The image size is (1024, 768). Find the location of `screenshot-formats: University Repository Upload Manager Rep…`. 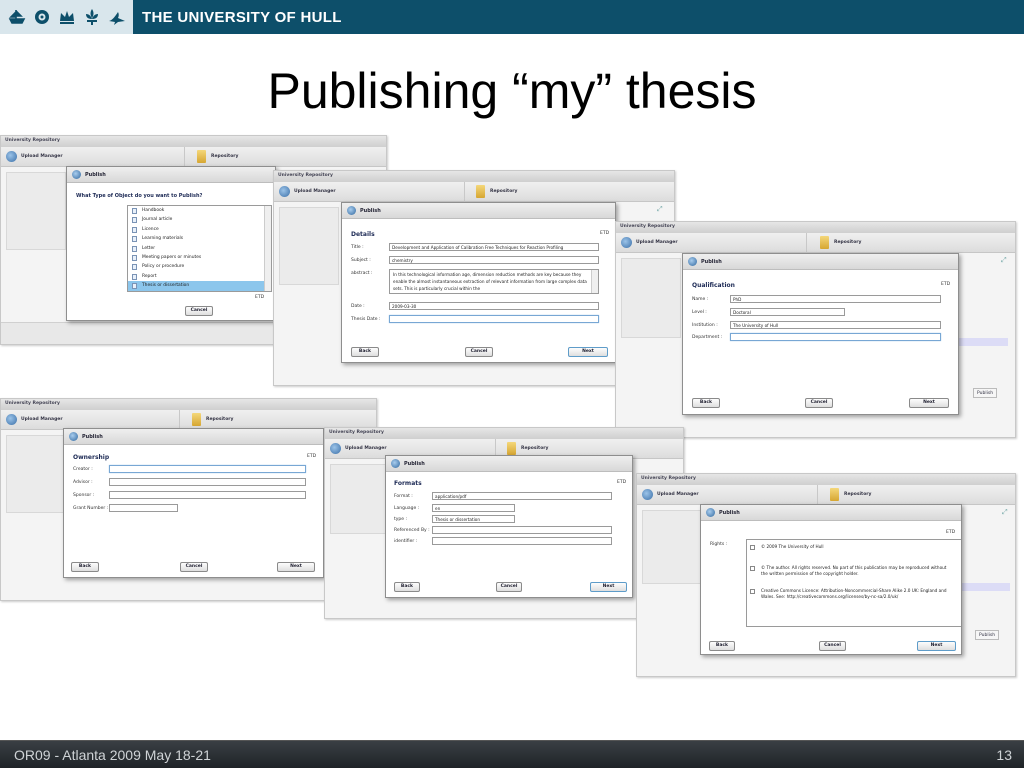

screenshot-formats: University Repository Upload Manager Rep… is located at coordinates (504, 523).